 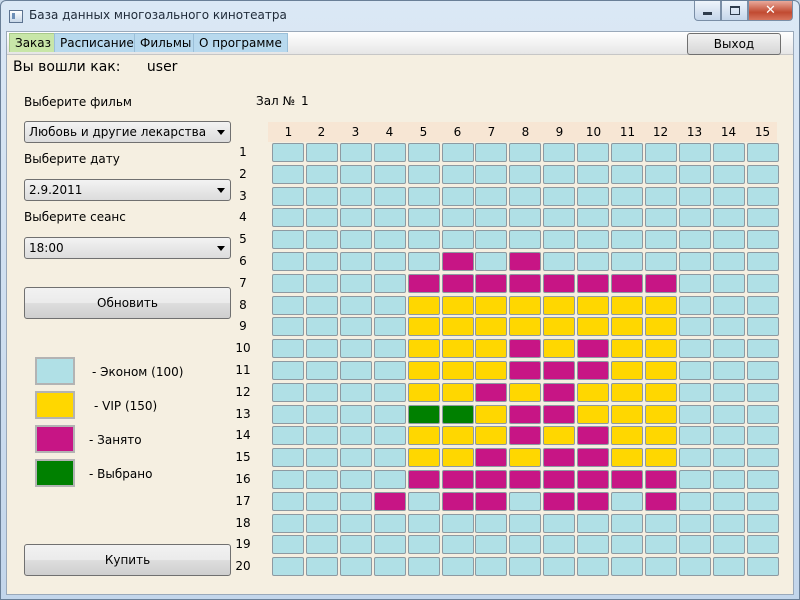 I want to click on exit-button: Выход, so click(x=734, y=44).